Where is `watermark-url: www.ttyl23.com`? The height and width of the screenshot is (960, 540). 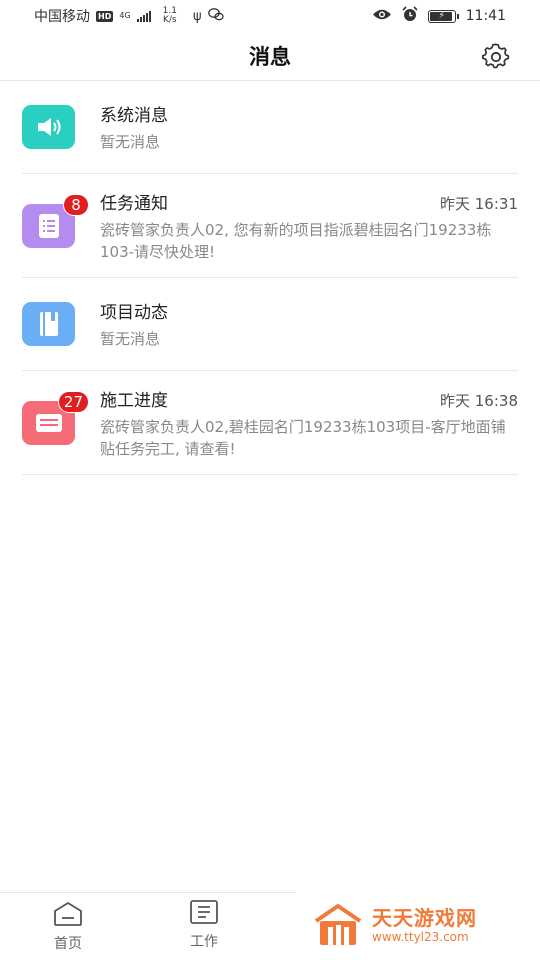
watermark-url: www.ttyl23.com is located at coordinates (420, 937).